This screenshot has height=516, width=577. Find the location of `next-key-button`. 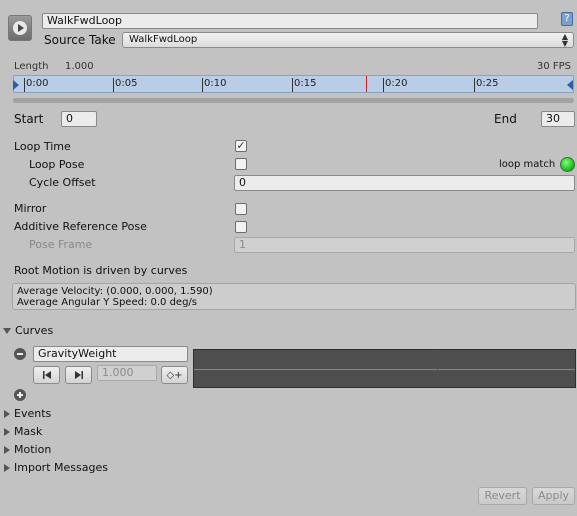

next-key-button is located at coordinates (78, 375).